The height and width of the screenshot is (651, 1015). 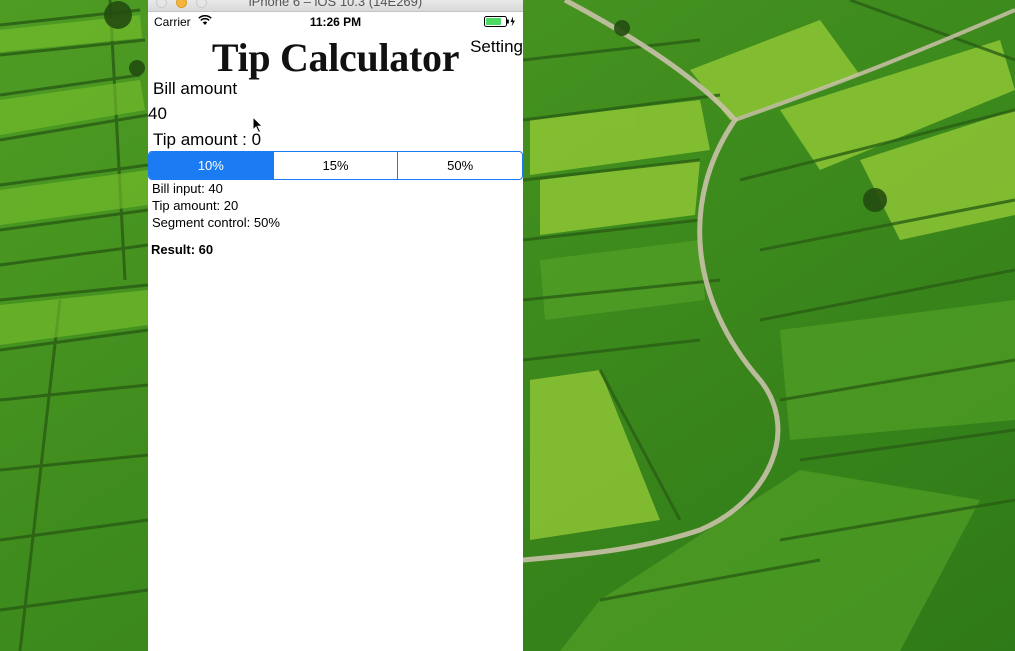 What do you see at coordinates (207, 139) in the screenshot?
I see `tip-amount-label: Tip amount : 0` at bounding box center [207, 139].